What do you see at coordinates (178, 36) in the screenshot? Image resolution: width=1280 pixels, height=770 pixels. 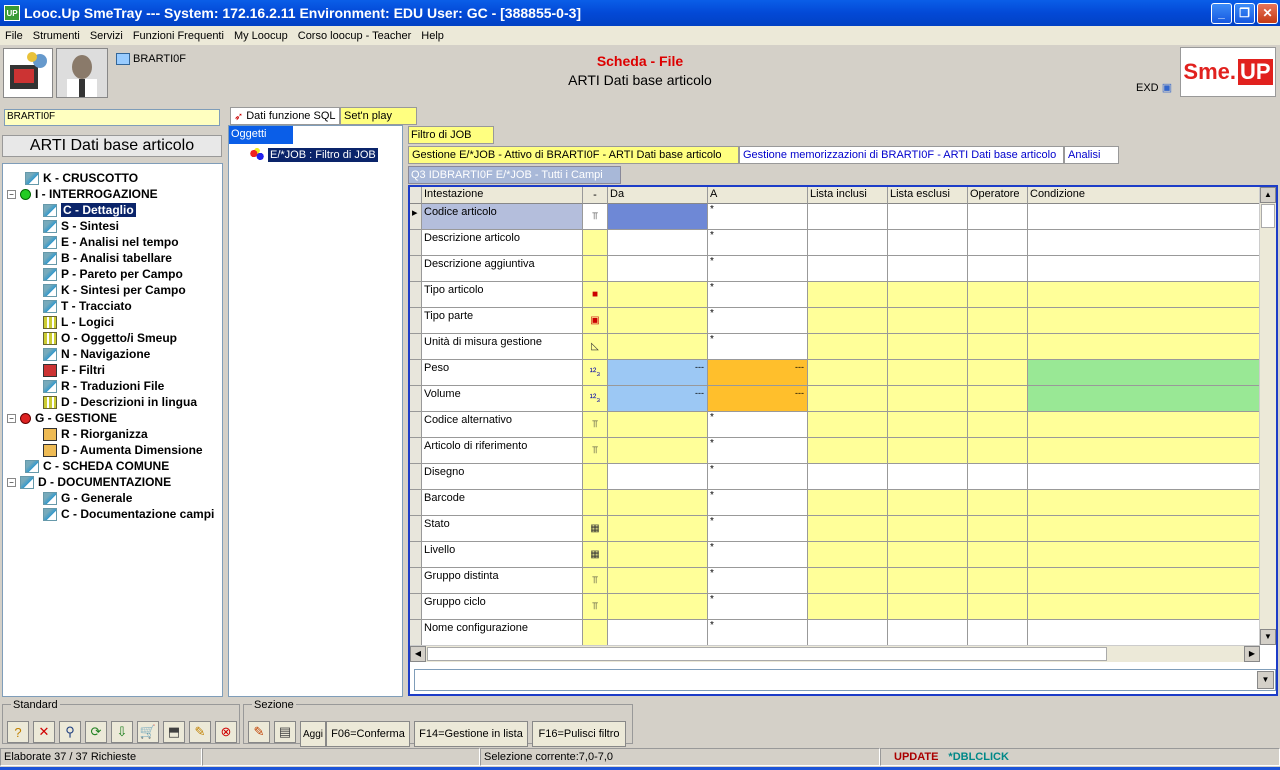 I see `menu-item-funzioni-frequenti: Funzioni Frequenti` at bounding box center [178, 36].